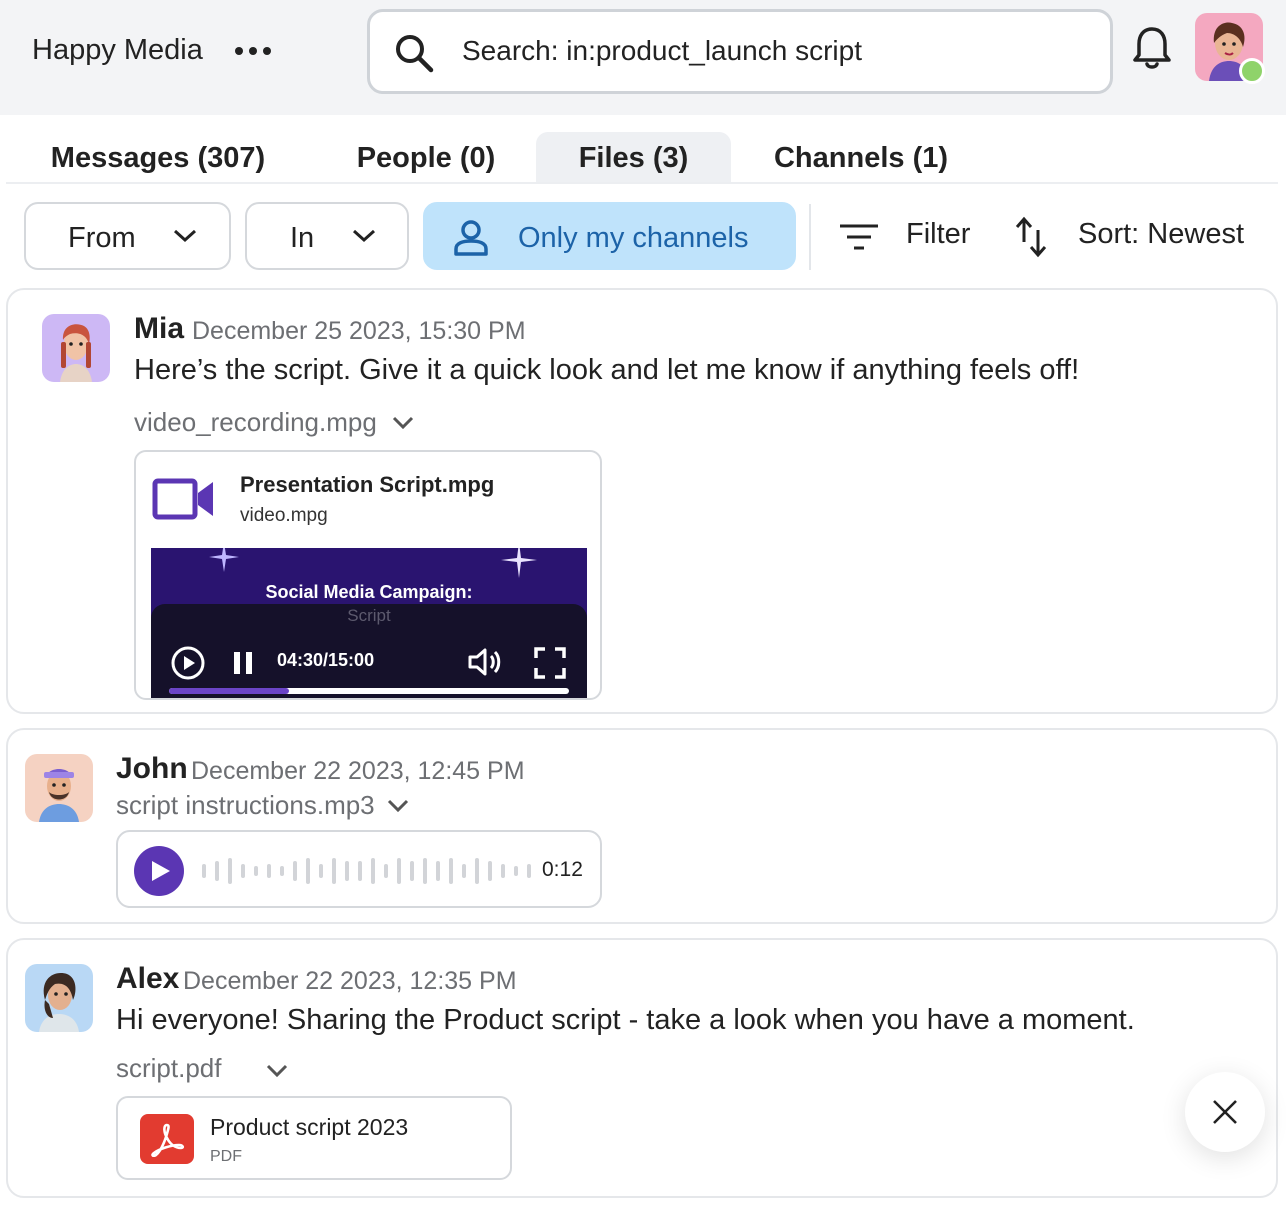  What do you see at coordinates (415, 54) in the screenshot?
I see `search-icon` at bounding box center [415, 54].